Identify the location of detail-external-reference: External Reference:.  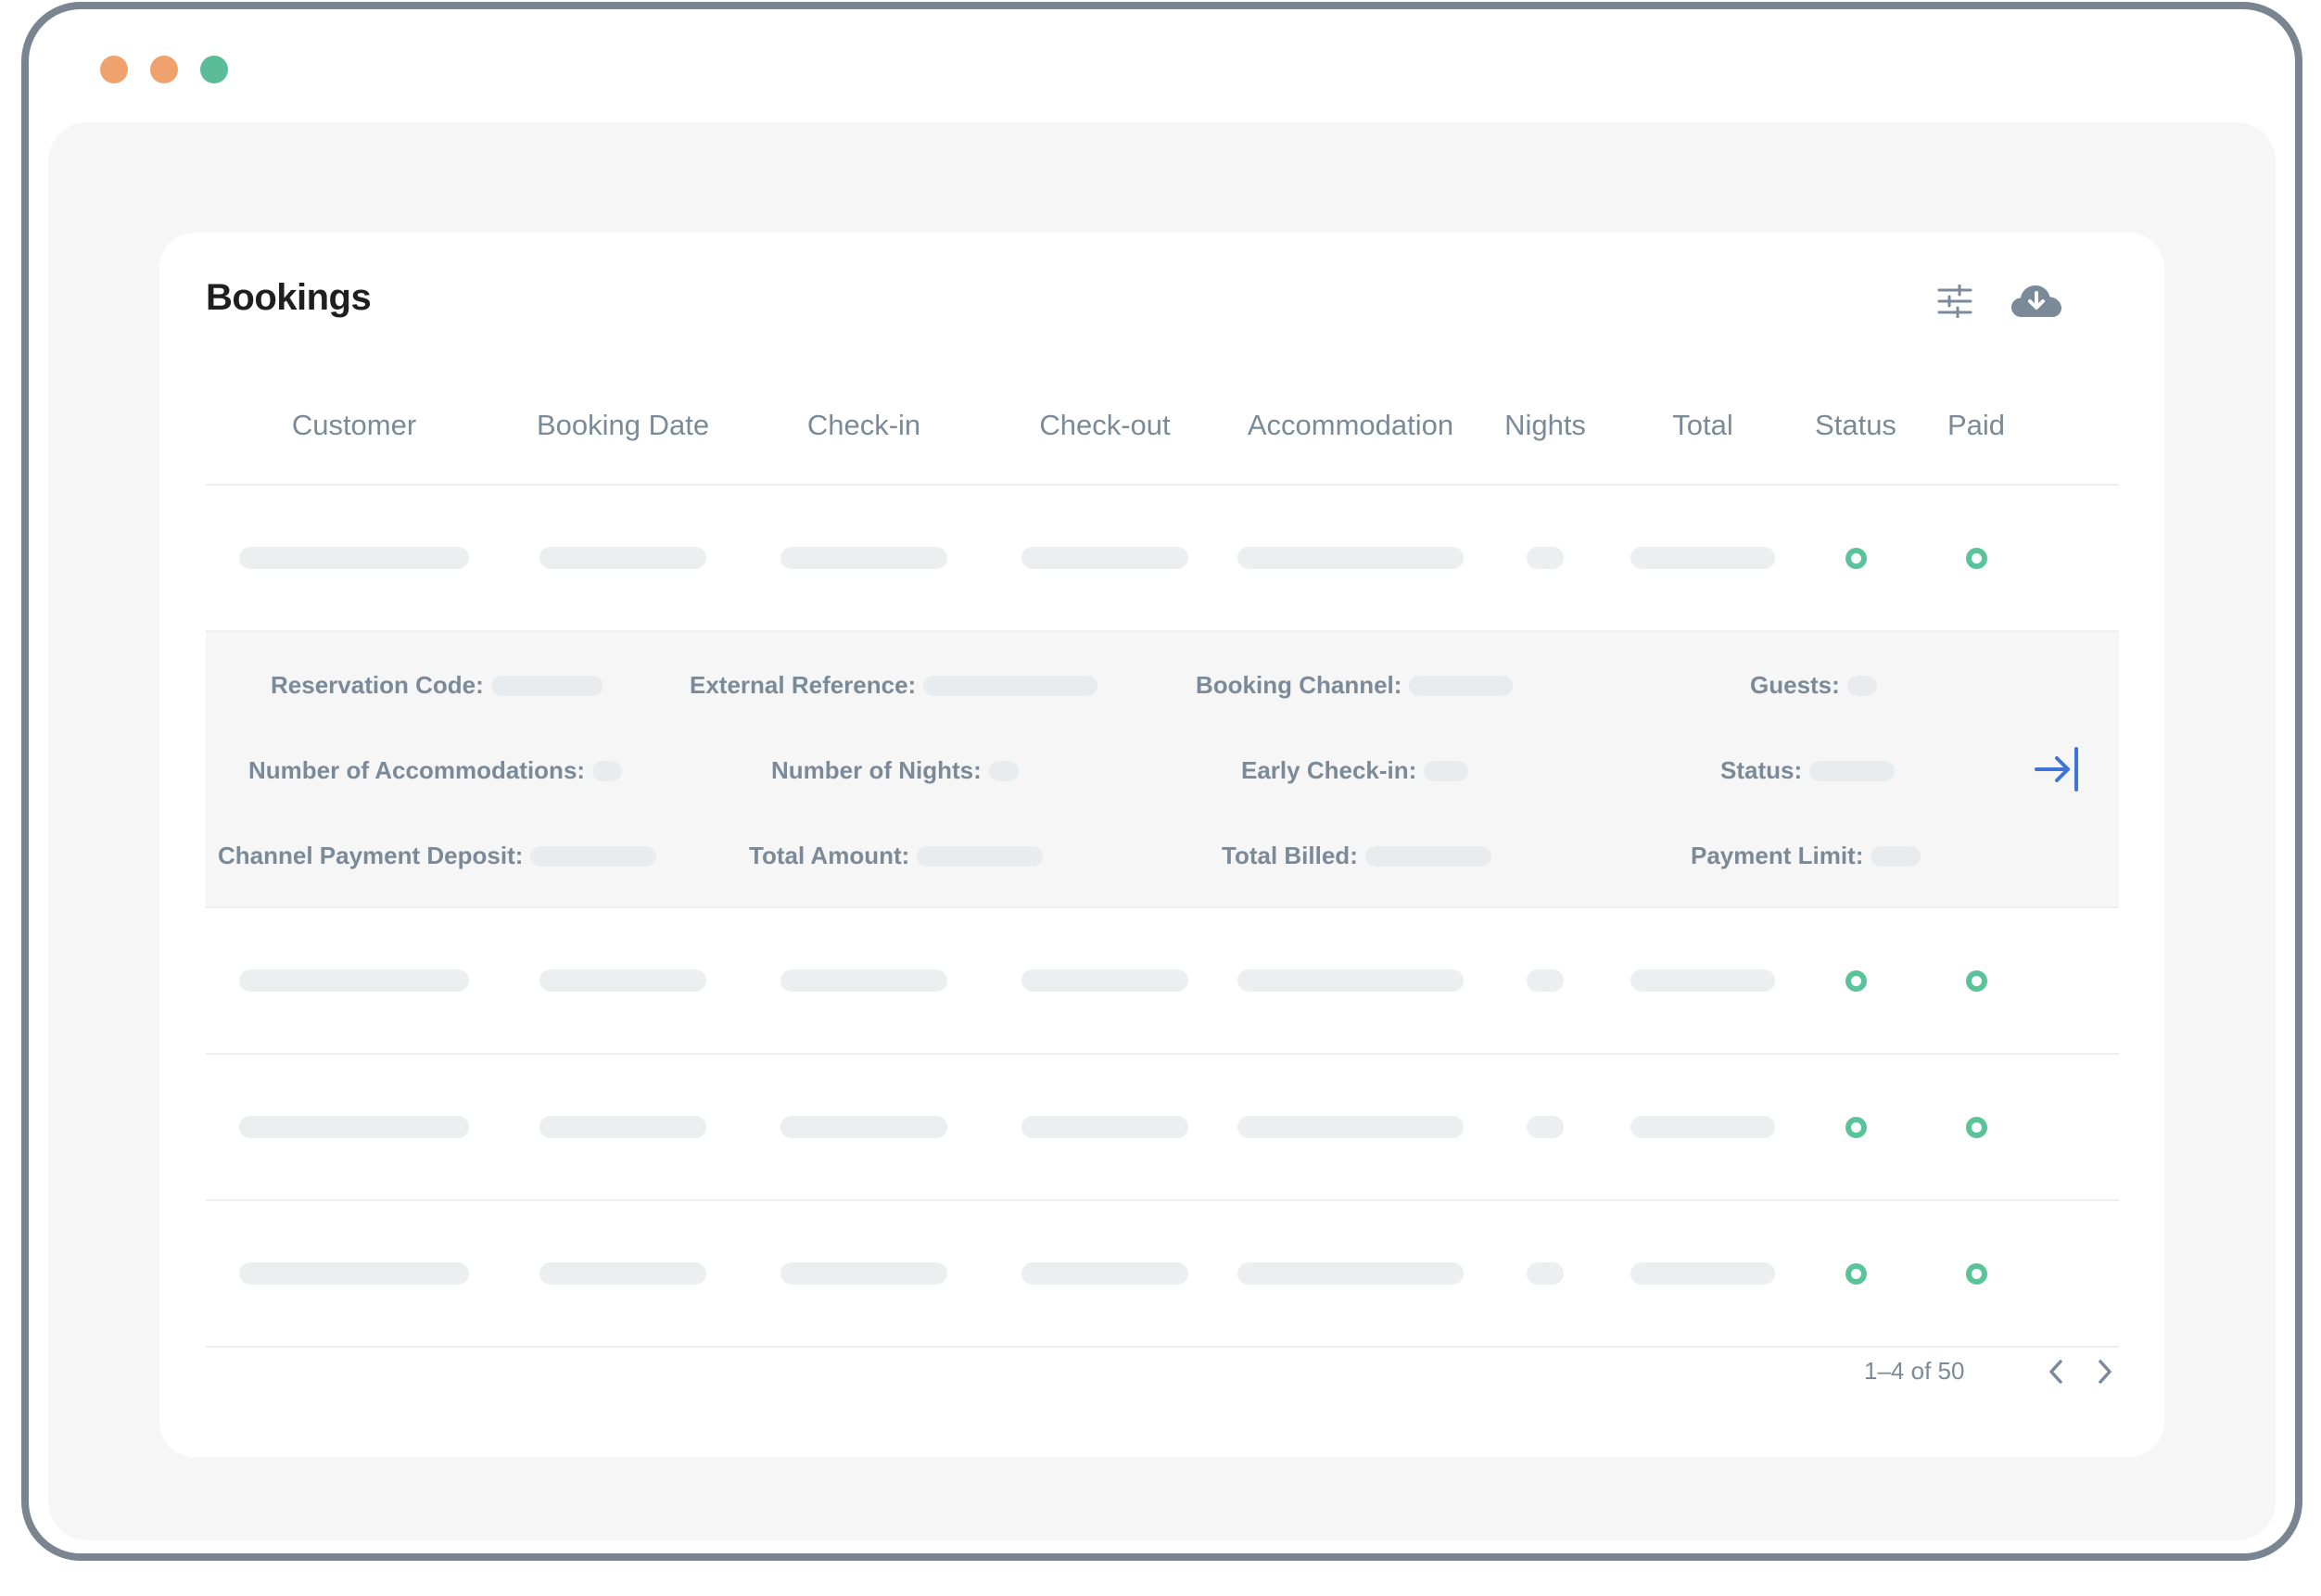
(894, 685).